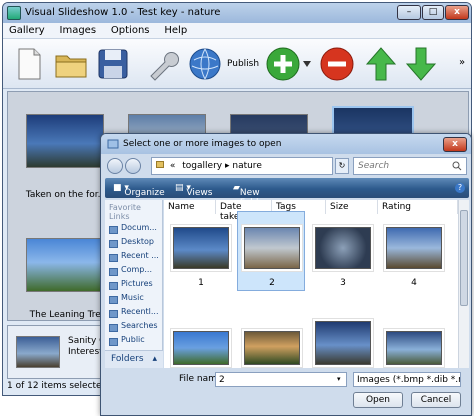 Image resolution: width=474 pixels, height=416 pixels. Describe the element at coordinates (409, 12) in the screenshot. I see `minimize-button: –` at that location.